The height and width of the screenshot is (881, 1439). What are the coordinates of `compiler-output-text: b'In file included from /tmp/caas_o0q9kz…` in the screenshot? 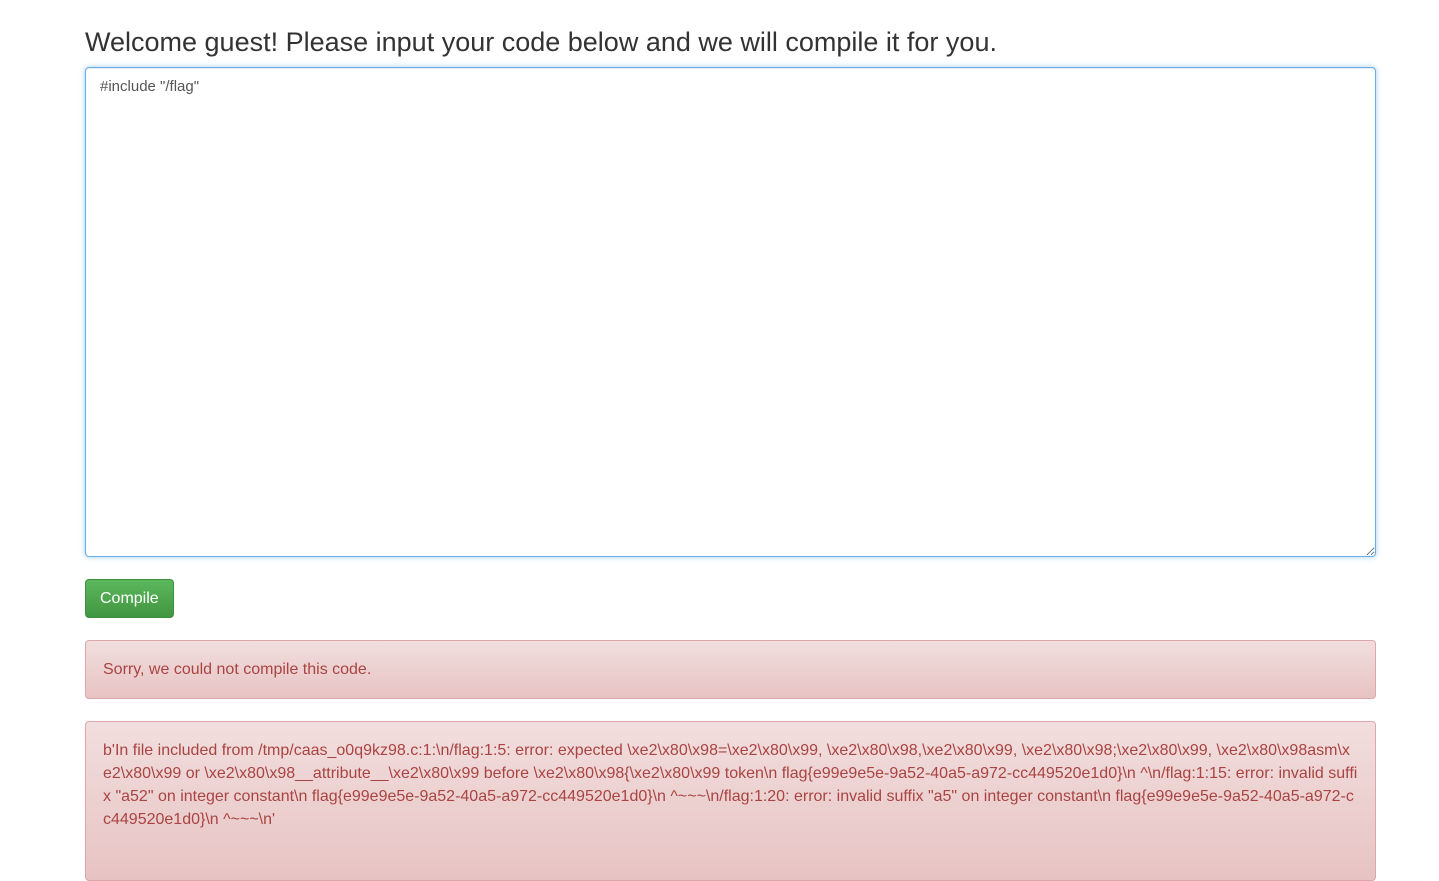 It's located at (730, 785).